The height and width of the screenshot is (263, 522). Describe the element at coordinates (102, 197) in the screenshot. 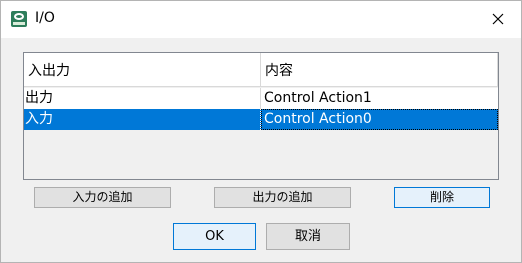

I see `add-input-button: 入力の追加` at that location.